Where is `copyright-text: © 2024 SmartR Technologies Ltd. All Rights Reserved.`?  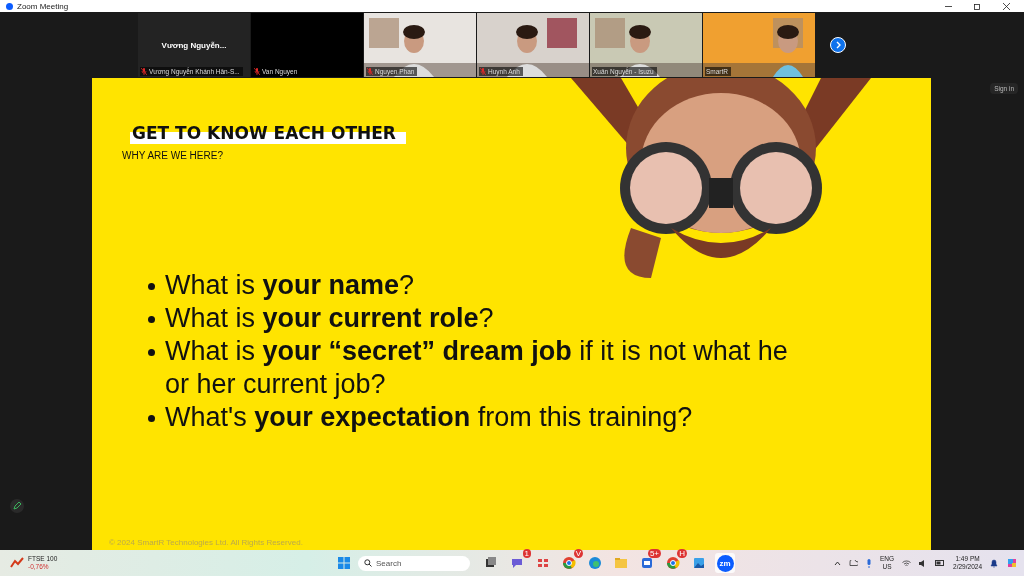 copyright-text: © 2024 SmartR Technologies Ltd. All Rights Reserved. is located at coordinates (206, 542).